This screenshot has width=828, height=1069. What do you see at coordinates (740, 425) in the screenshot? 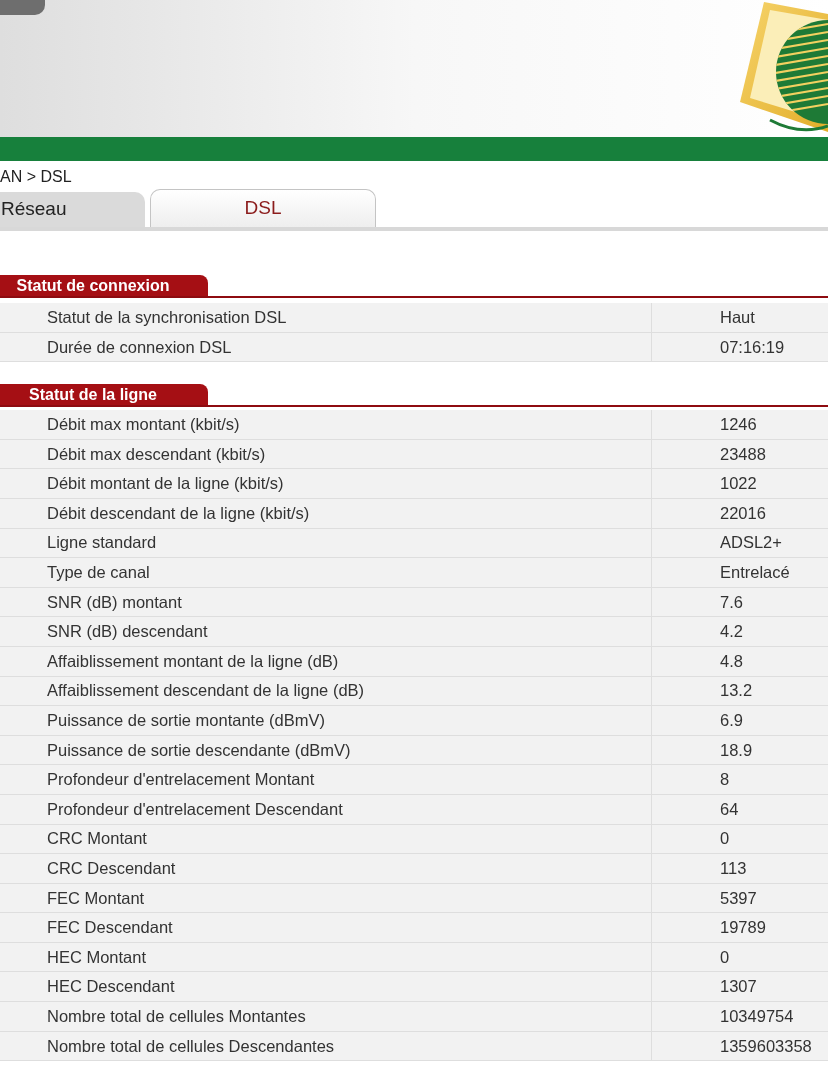
I see `field-value: 1246` at bounding box center [740, 425].